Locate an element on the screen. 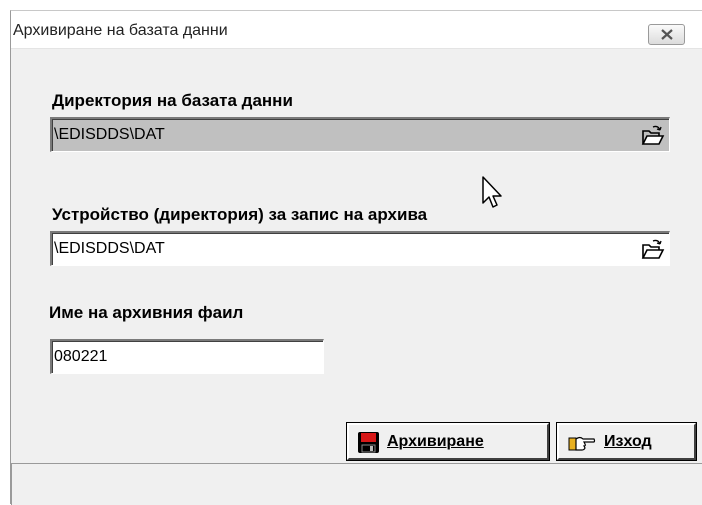 The image size is (702, 505). archive-button: Архивиране is located at coordinates (448, 441).